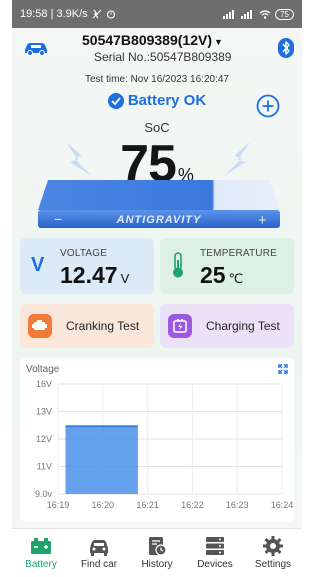 The height and width of the screenshot is (577, 320). What do you see at coordinates (43, 369) in the screenshot?
I see `chart-title: Voltage` at bounding box center [43, 369].